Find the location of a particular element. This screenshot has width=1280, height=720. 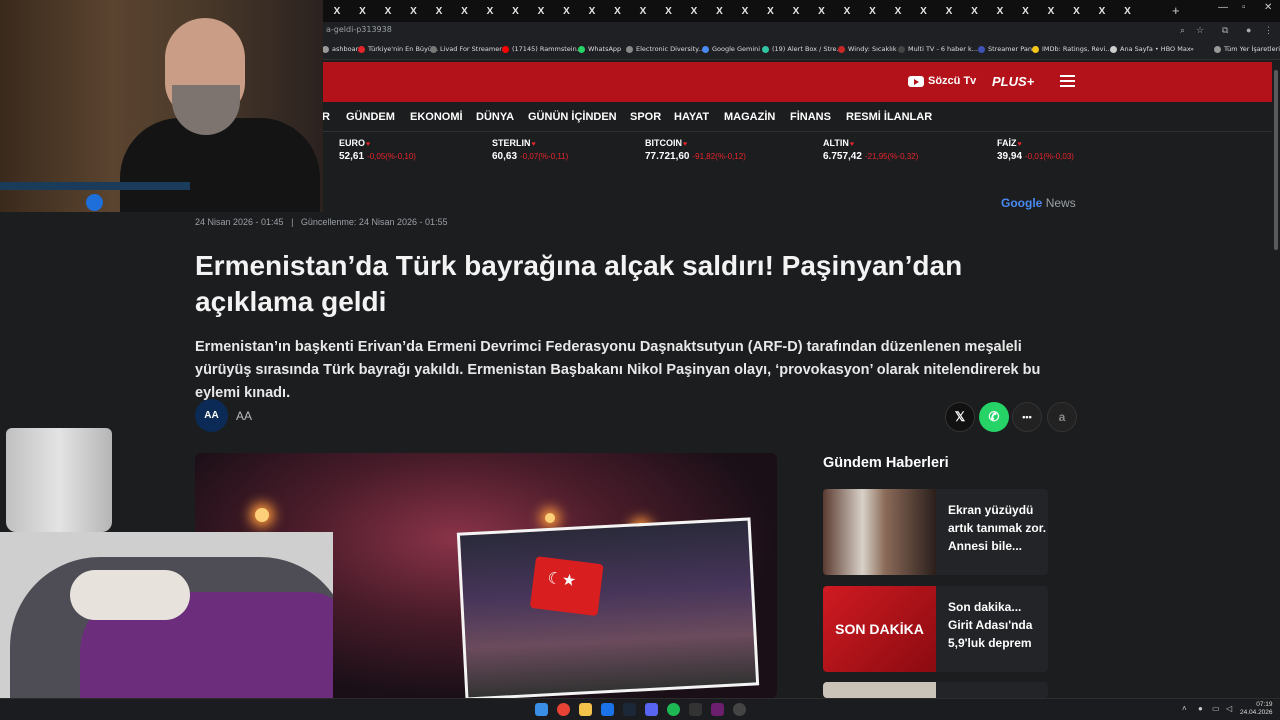

sidebar-news-item is located at coordinates (935, 690).